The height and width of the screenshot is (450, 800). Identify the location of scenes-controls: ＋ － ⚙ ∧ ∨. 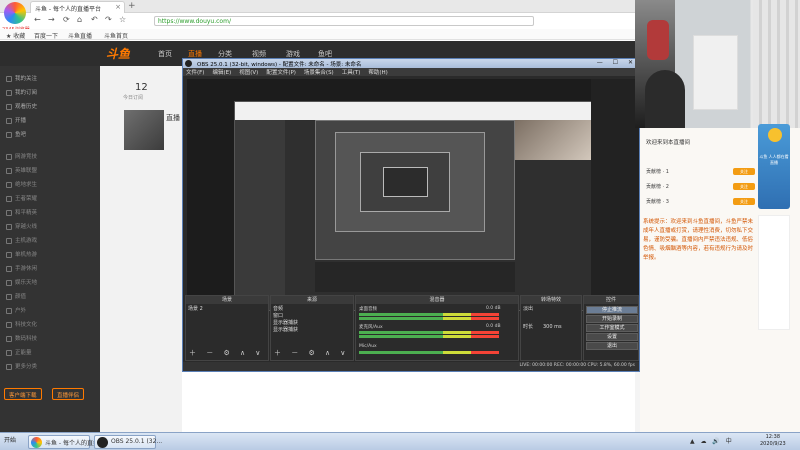
(226, 353).